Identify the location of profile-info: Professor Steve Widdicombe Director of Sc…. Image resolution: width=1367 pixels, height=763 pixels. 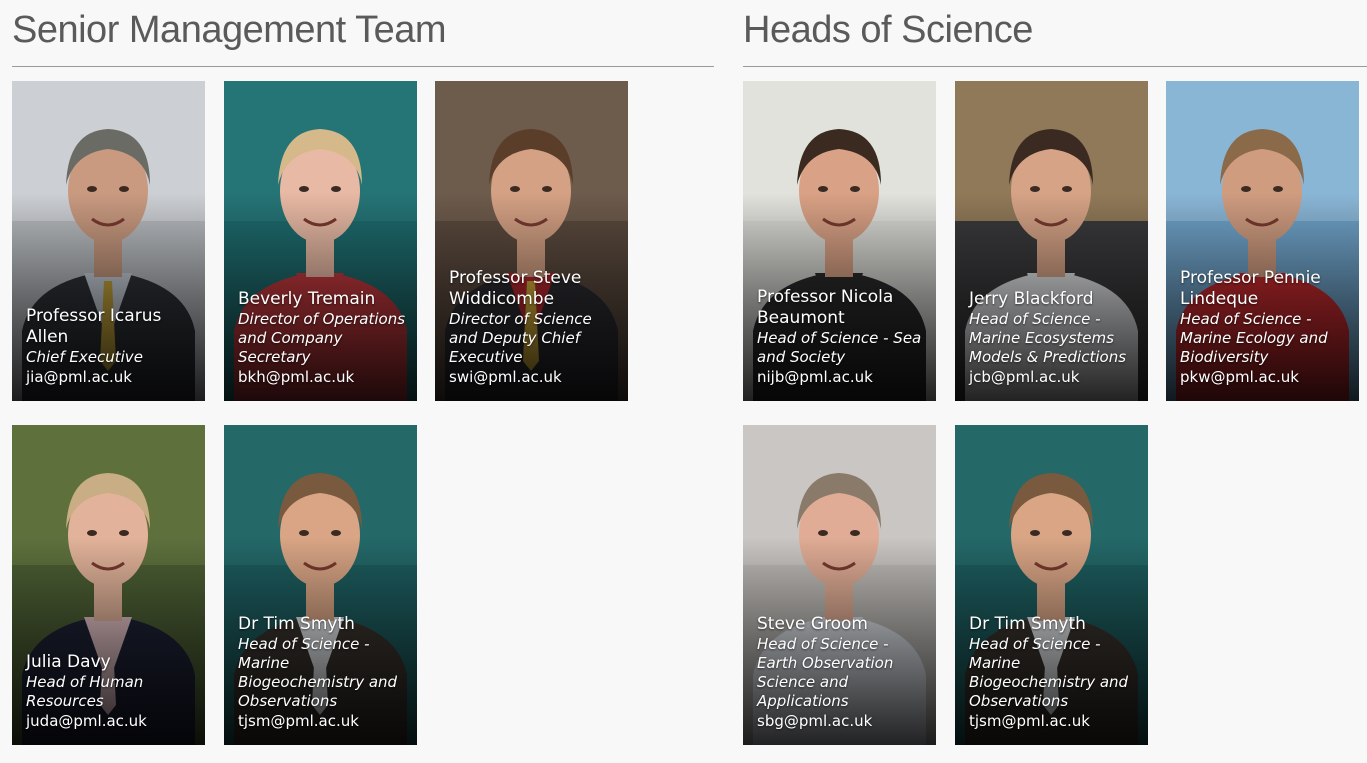
(534, 327).